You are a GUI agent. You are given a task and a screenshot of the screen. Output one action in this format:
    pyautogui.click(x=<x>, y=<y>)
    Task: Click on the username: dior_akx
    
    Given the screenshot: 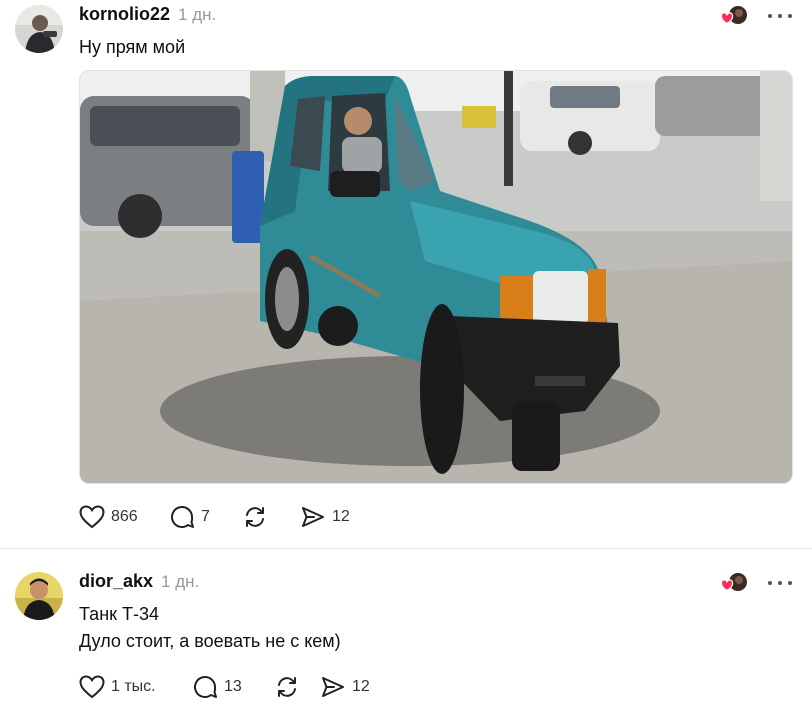 What is the action you would take?
    pyautogui.click(x=116, y=581)
    